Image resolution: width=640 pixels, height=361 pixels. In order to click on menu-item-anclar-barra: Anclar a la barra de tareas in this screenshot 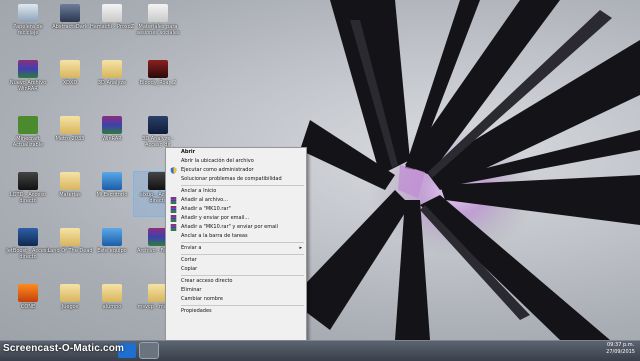, I will do `click(236, 236)`.